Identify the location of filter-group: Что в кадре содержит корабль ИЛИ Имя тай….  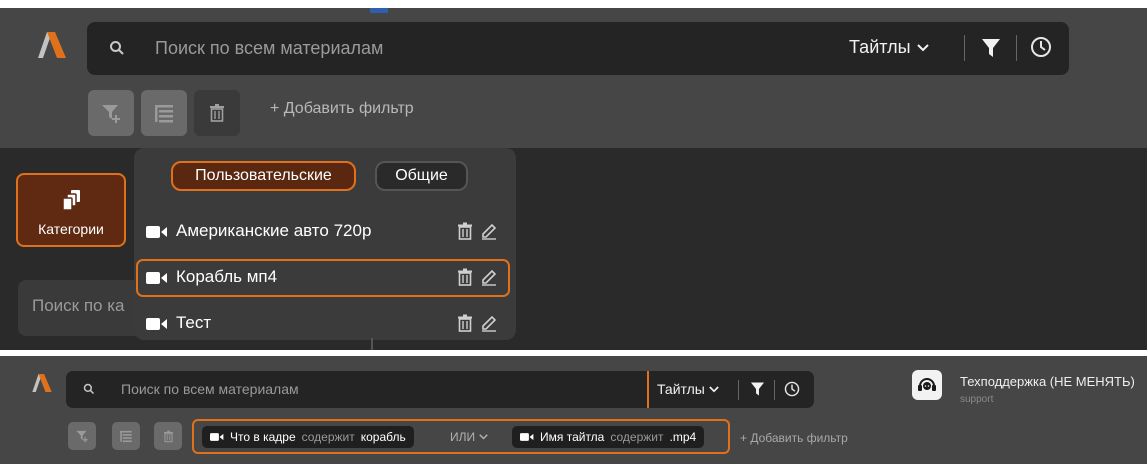
(461, 436).